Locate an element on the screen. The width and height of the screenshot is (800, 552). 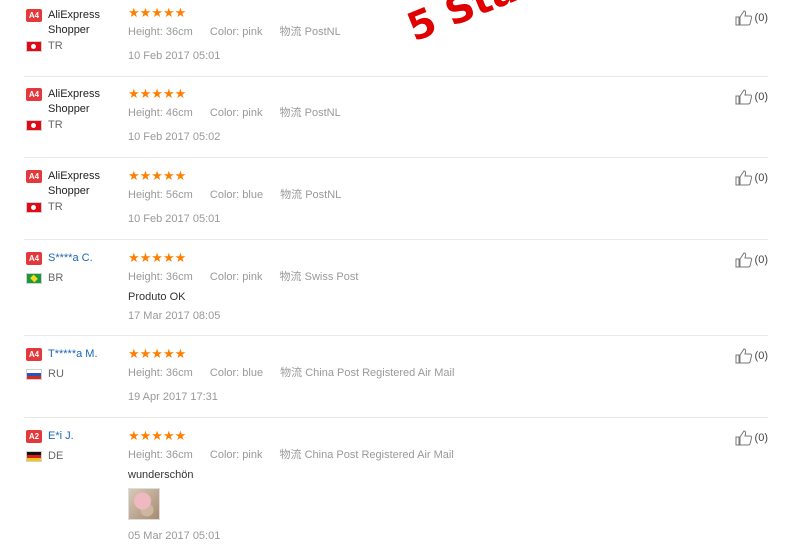
sku-attributes: Height: 56cm Color: blue 物流 PostNL is located at coordinates (338, 195).